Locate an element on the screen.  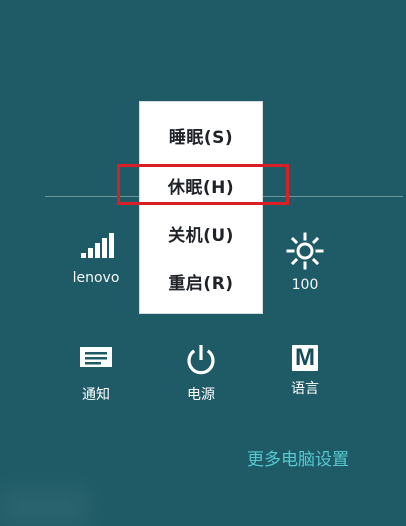
notifications-button: 通知 is located at coordinates (96, 372).